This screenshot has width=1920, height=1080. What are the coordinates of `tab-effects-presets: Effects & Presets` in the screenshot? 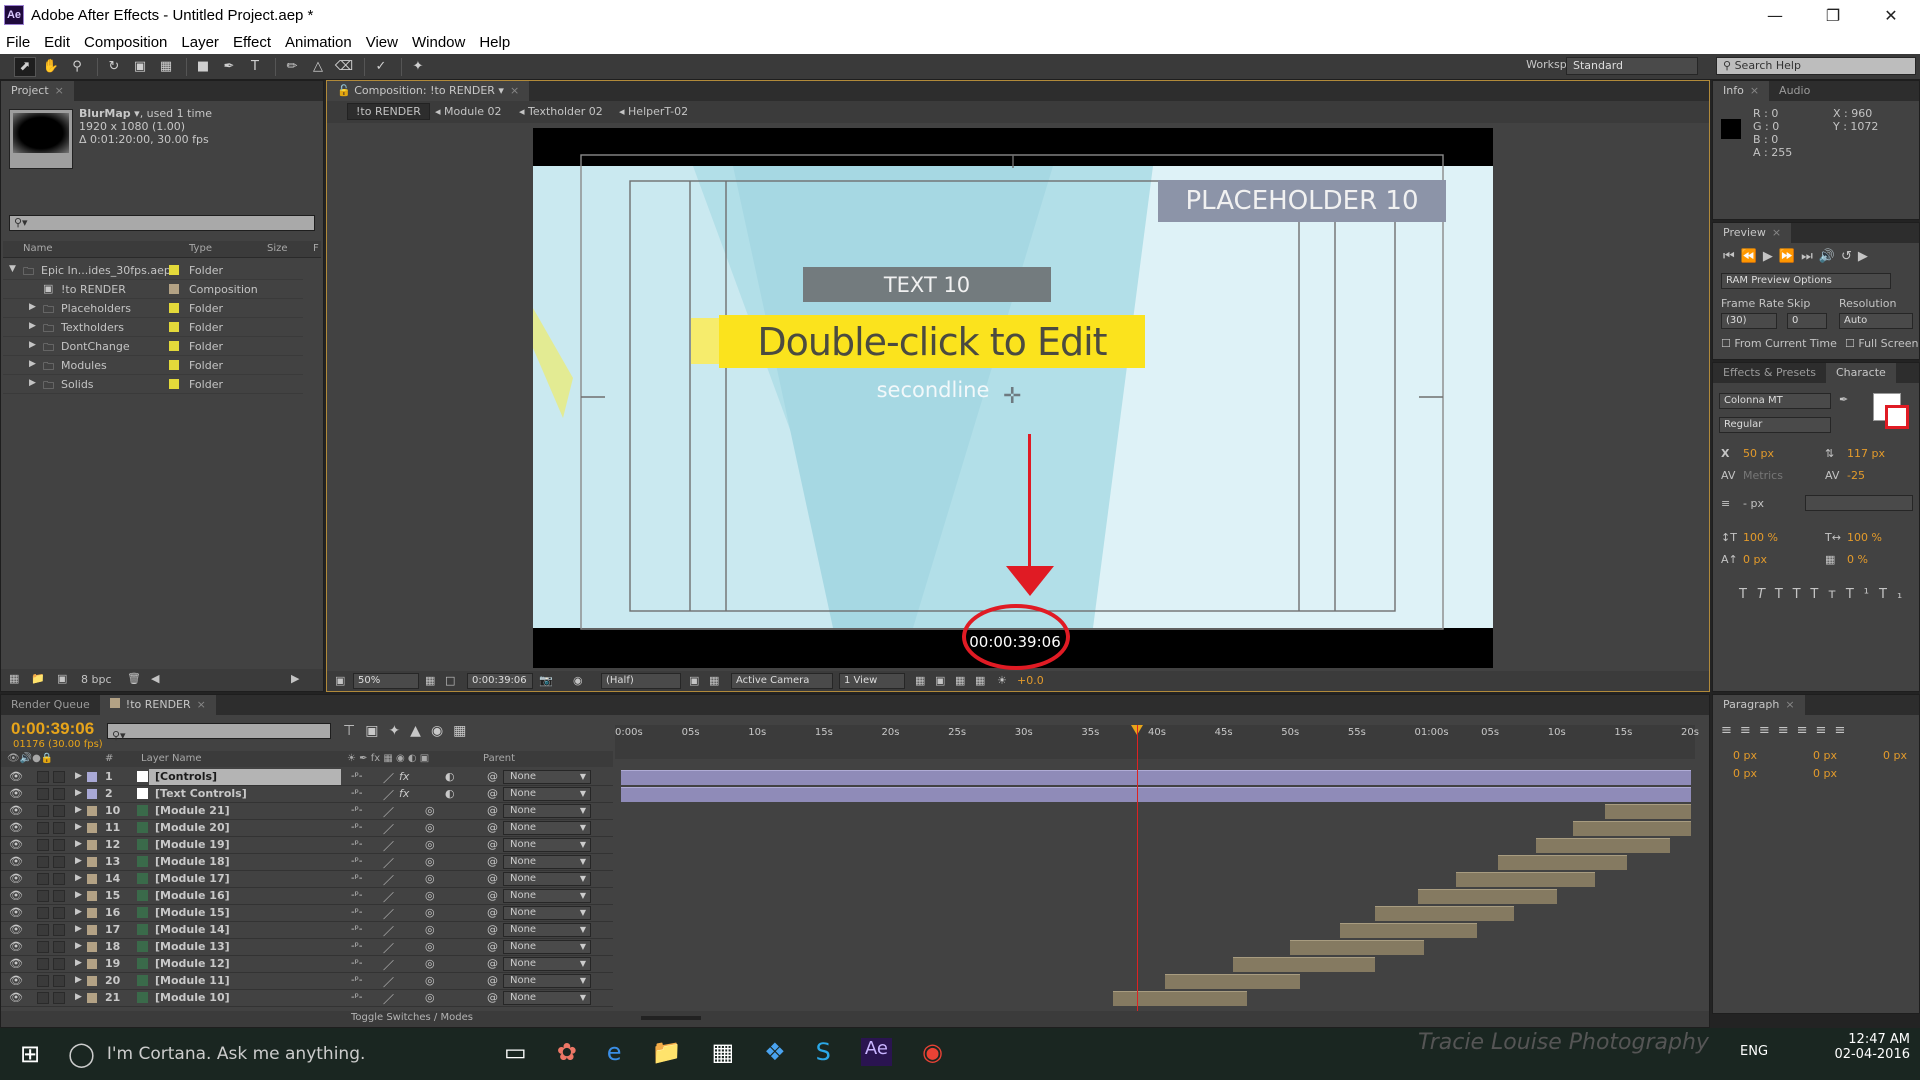 It's located at (1769, 373).